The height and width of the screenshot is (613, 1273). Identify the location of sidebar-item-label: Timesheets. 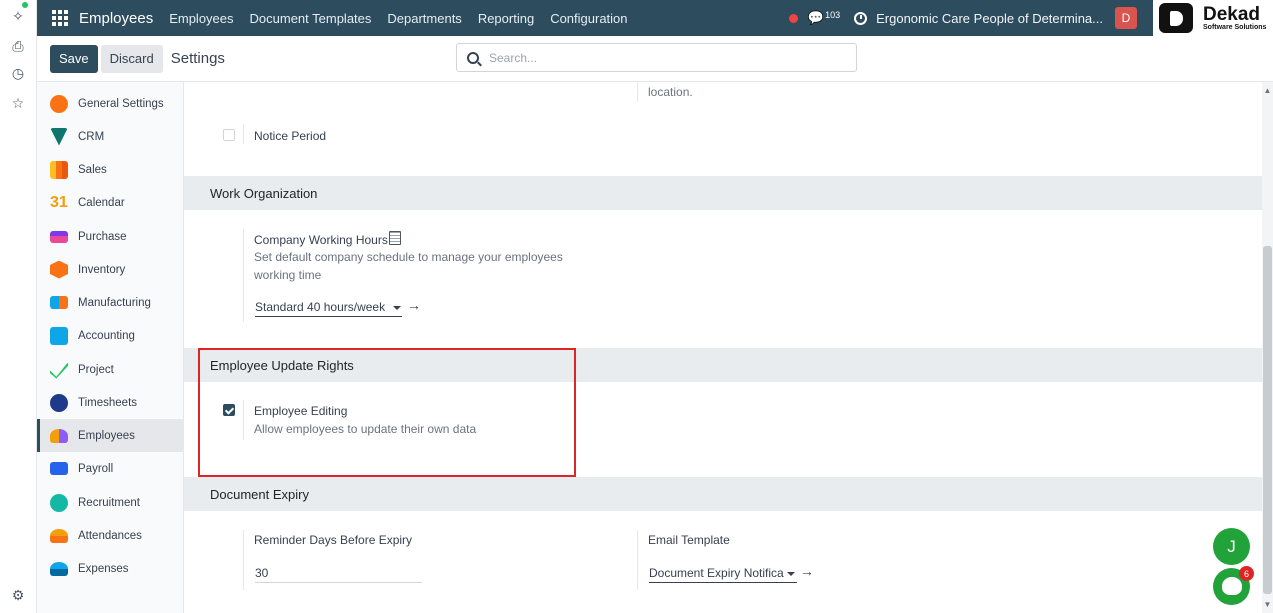
(108, 402).